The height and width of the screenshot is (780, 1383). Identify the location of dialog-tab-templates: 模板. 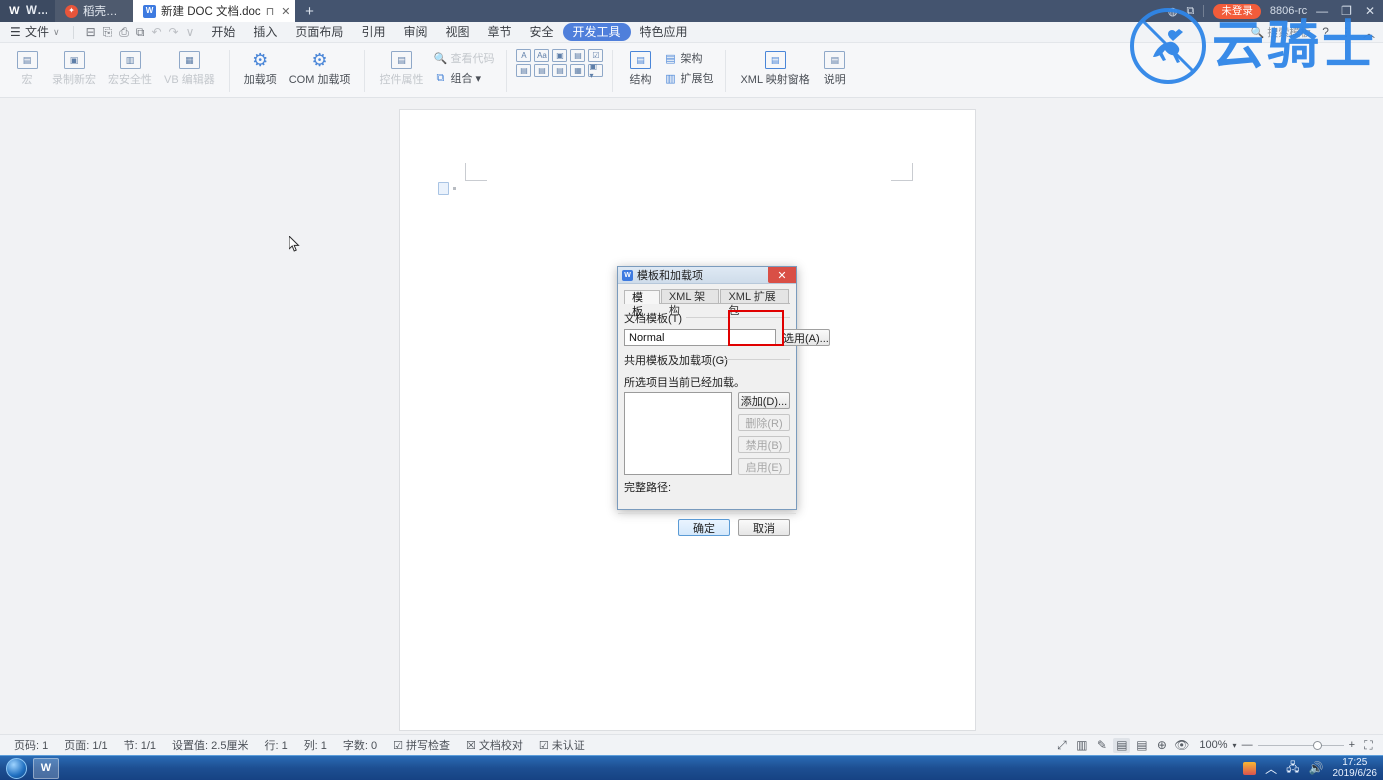
(642, 304).